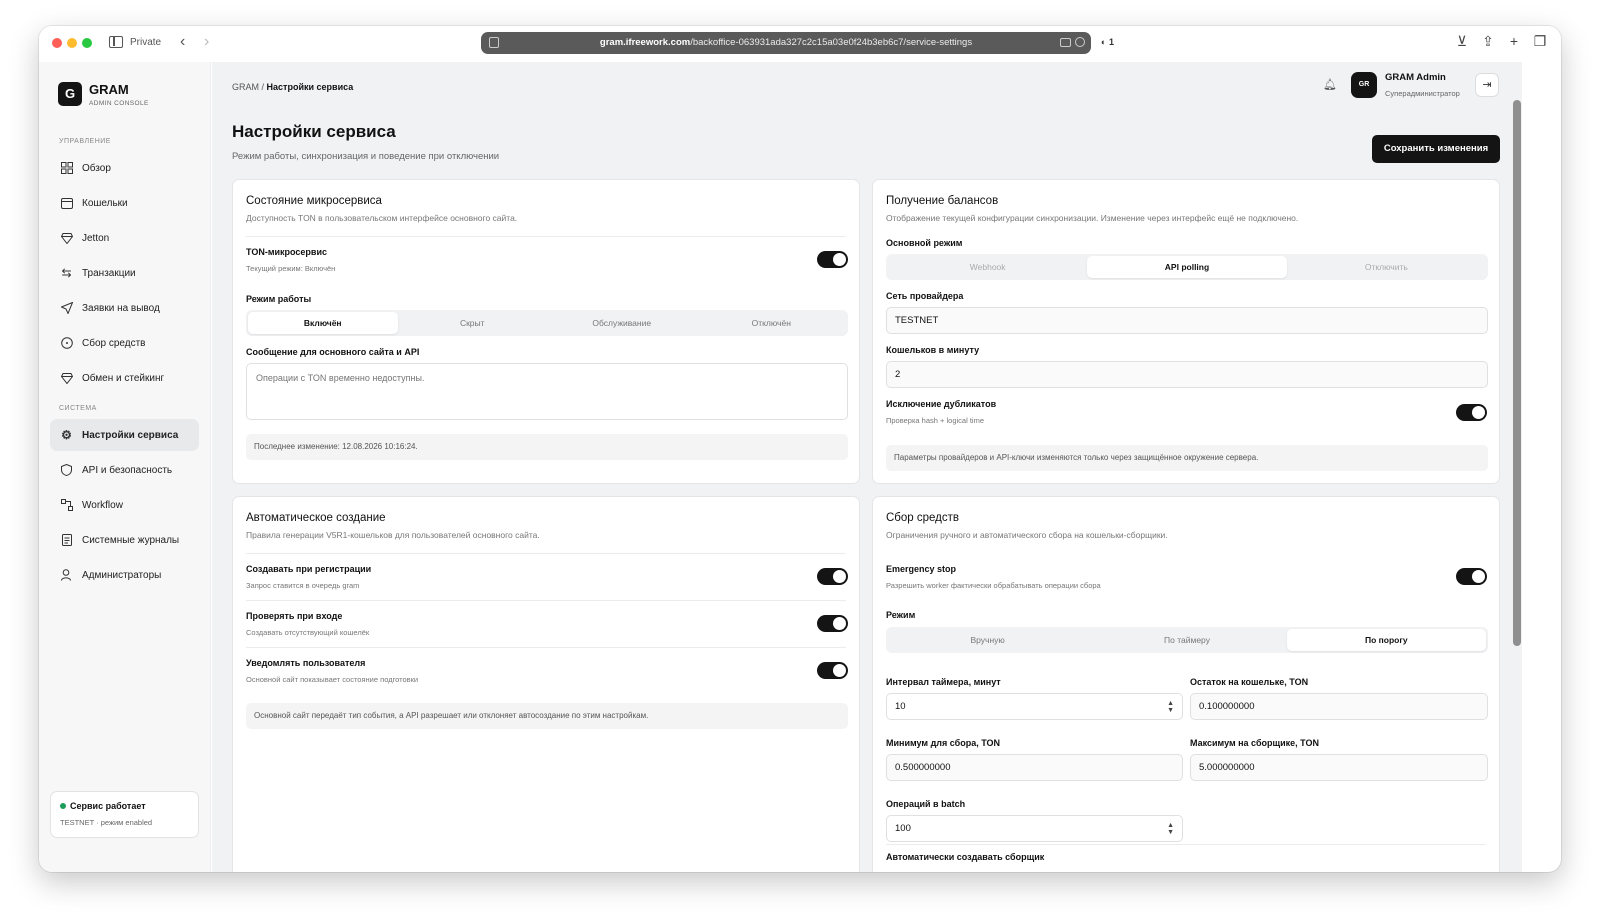 This screenshot has height=922, width=1600. What do you see at coordinates (772, 323) in the screenshot?
I see `mode-option-disabled: Отключён` at bounding box center [772, 323].